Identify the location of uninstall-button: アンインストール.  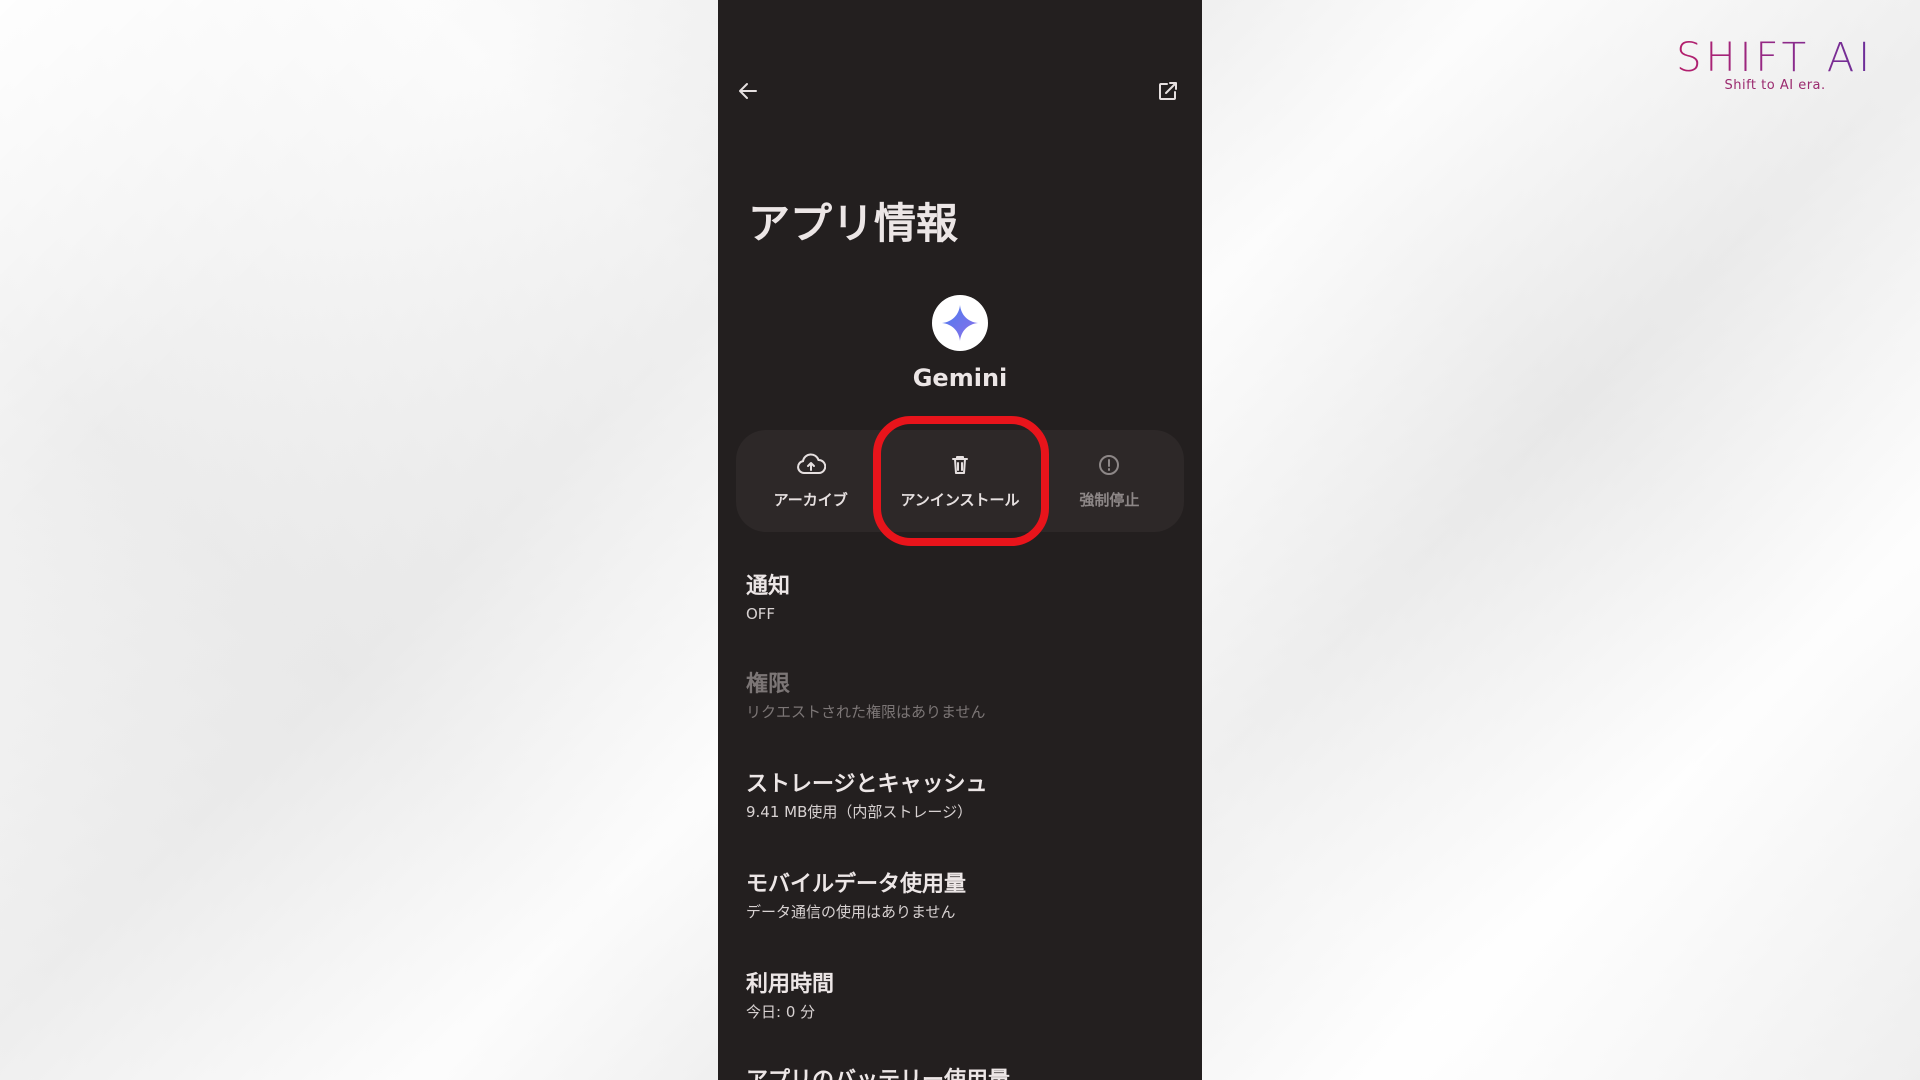
(959, 481).